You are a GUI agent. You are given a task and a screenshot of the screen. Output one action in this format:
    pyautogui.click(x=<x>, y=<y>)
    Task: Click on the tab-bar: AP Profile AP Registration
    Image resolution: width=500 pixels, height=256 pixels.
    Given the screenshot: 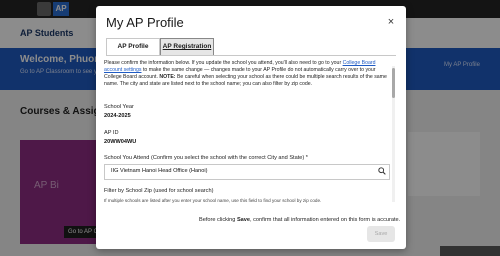 What is the action you would take?
    pyautogui.click(x=251, y=47)
    